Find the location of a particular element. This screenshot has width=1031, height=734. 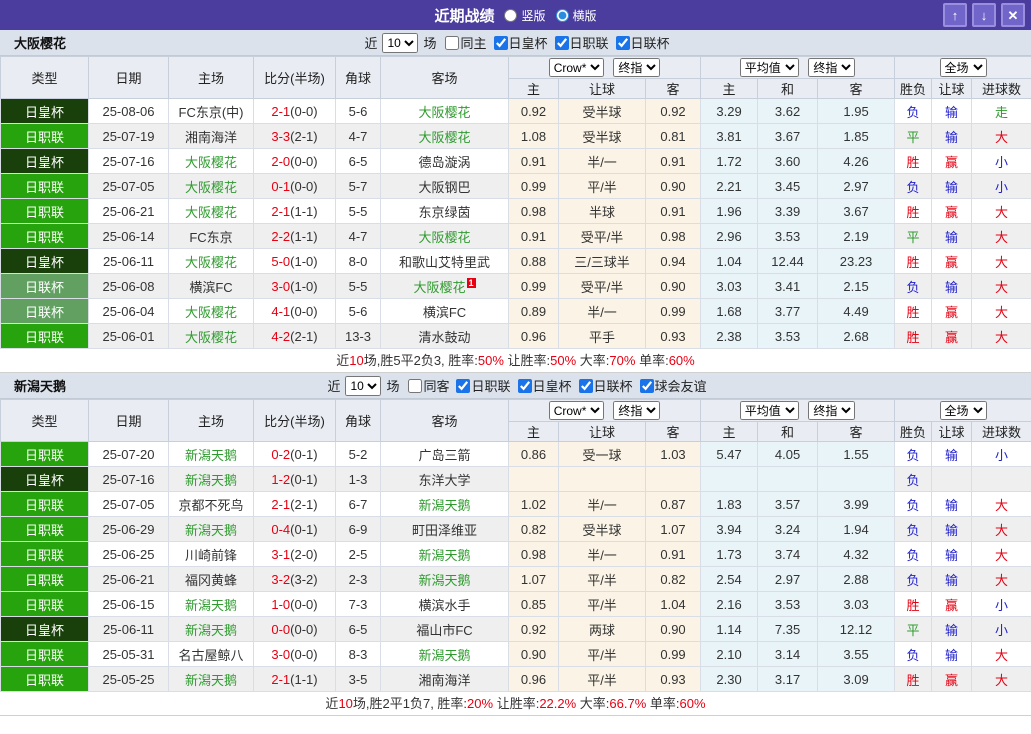

league-checkbox-label: 球会友谊 is located at coordinates (673, 385).